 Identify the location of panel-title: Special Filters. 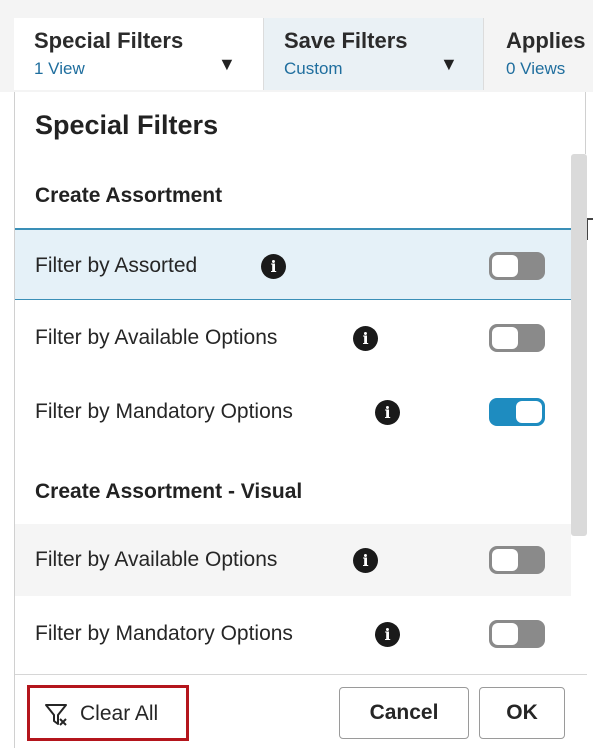
(127, 125).